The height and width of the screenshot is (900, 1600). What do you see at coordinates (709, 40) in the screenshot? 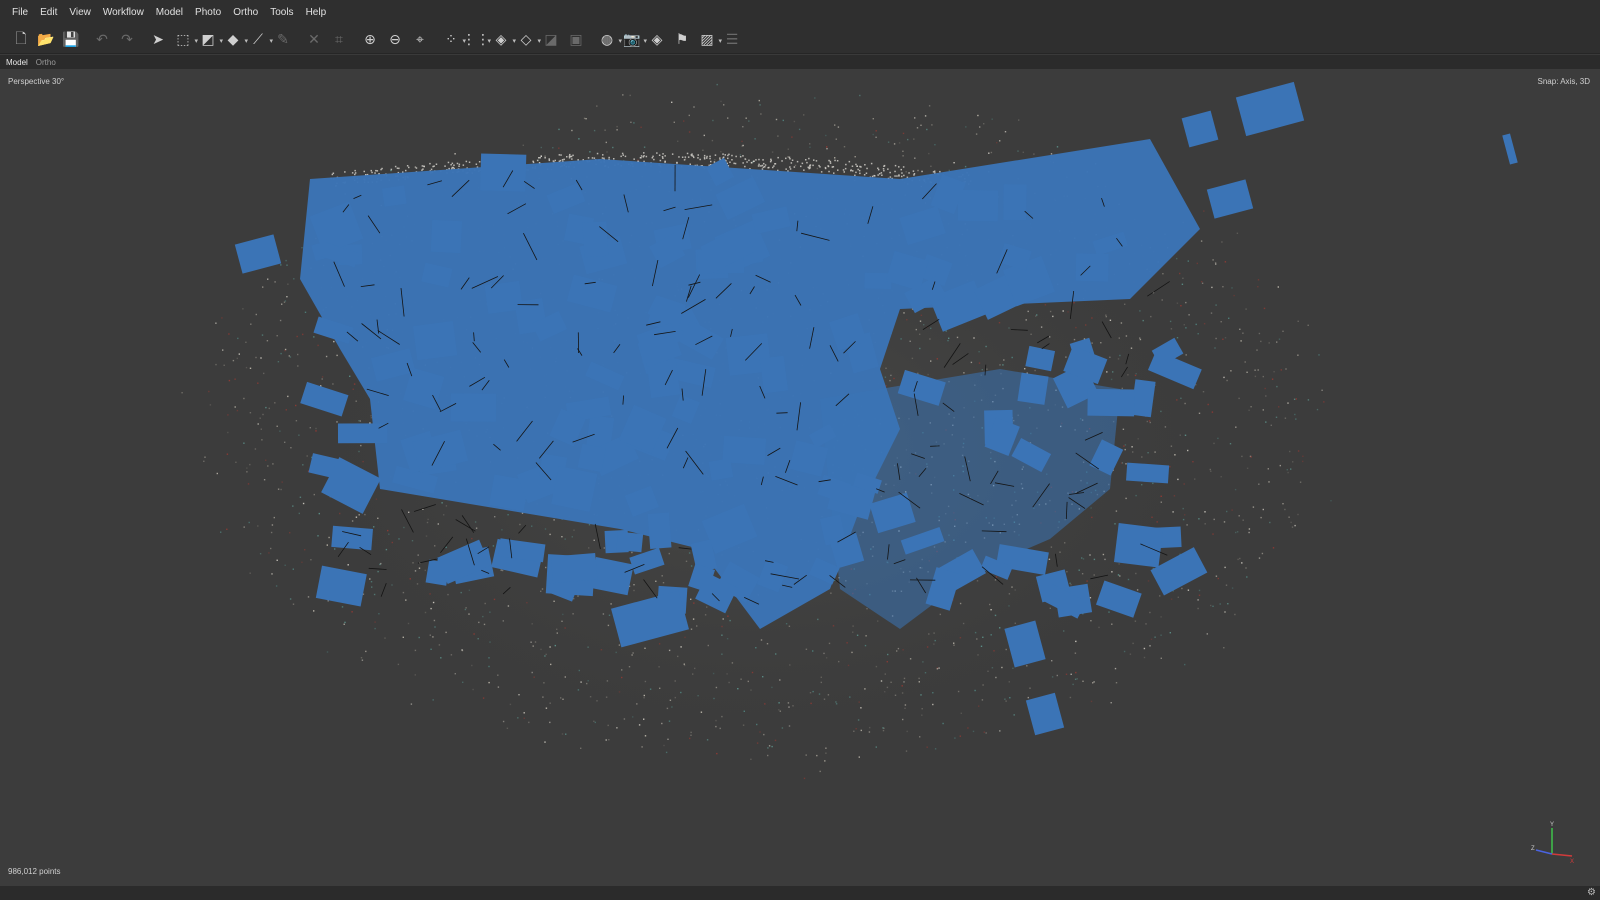
I see `image-icon: ▨ ▾` at bounding box center [709, 40].